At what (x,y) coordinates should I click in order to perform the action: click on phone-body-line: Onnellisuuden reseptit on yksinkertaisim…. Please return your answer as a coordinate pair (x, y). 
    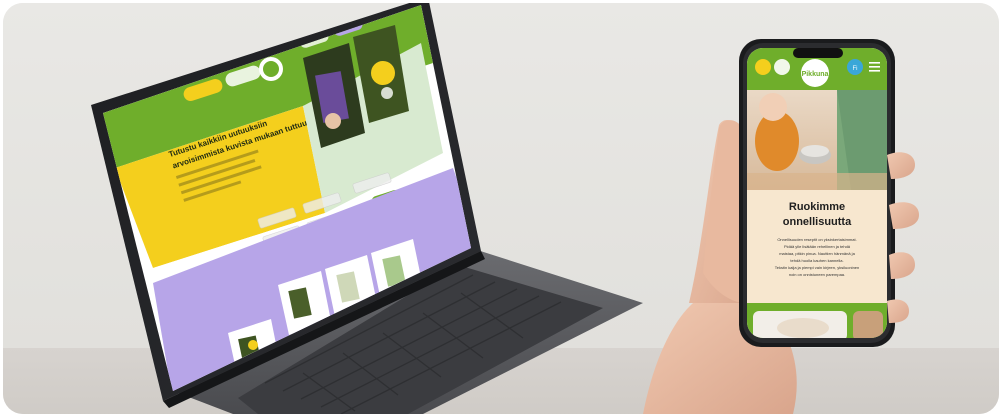
    Looking at the image, I should click on (816, 239).